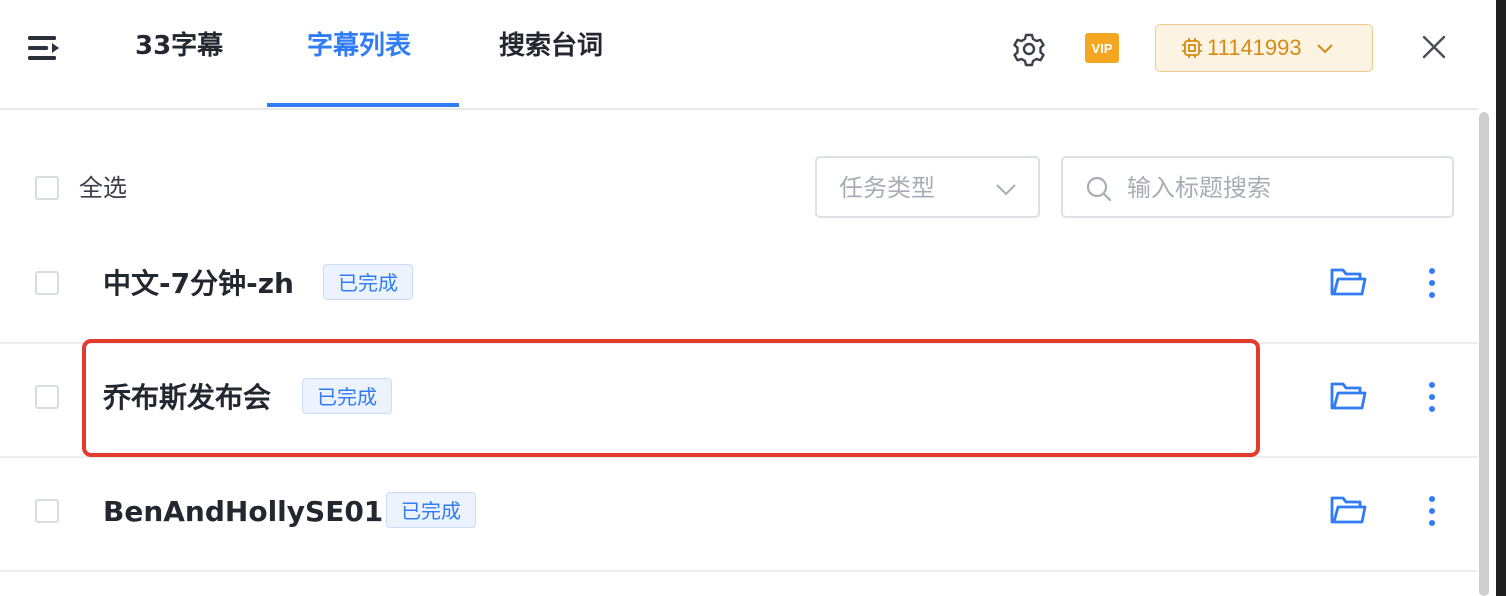 The width and height of the screenshot is (1506, 596). What do you see at coordinates (187, 397) in the screenshot?
I see `row-title: 乔布斯发布会` at bounding box center [187, 397].